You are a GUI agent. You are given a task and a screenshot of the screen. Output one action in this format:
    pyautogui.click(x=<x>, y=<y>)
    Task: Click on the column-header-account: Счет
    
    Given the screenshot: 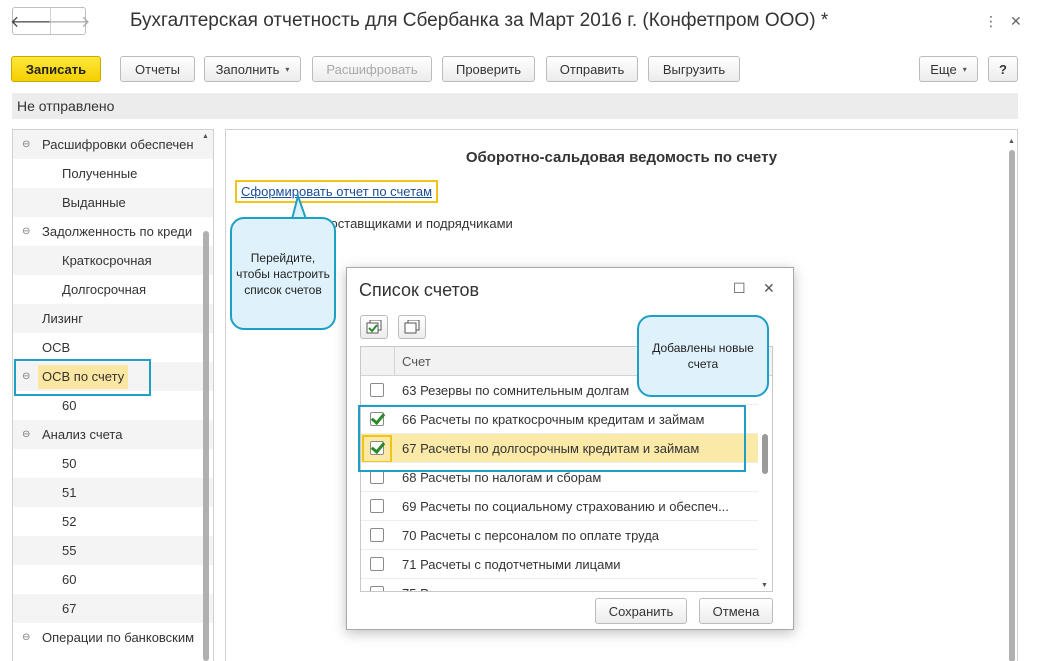 What is the action you would take?
    pyautogui.click(x=416, y=361)
    